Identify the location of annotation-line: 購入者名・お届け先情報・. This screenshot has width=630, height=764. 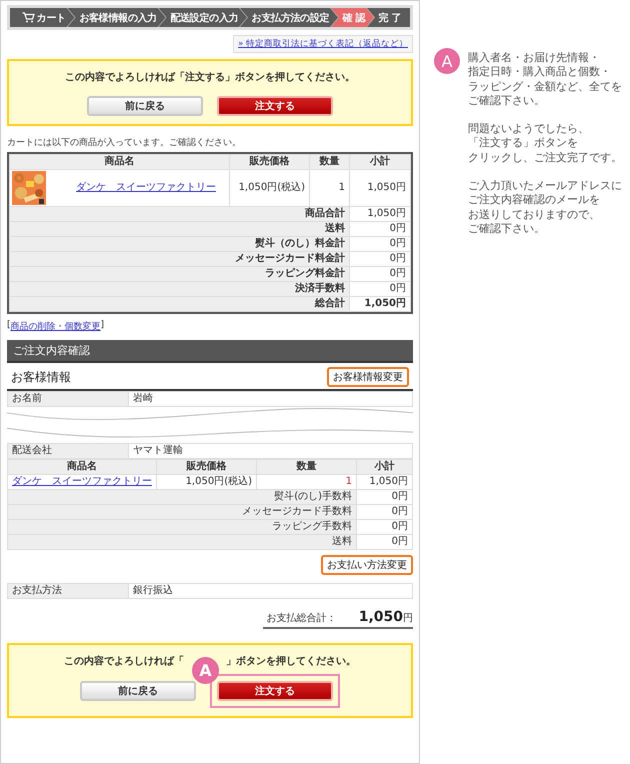
(534, 58).